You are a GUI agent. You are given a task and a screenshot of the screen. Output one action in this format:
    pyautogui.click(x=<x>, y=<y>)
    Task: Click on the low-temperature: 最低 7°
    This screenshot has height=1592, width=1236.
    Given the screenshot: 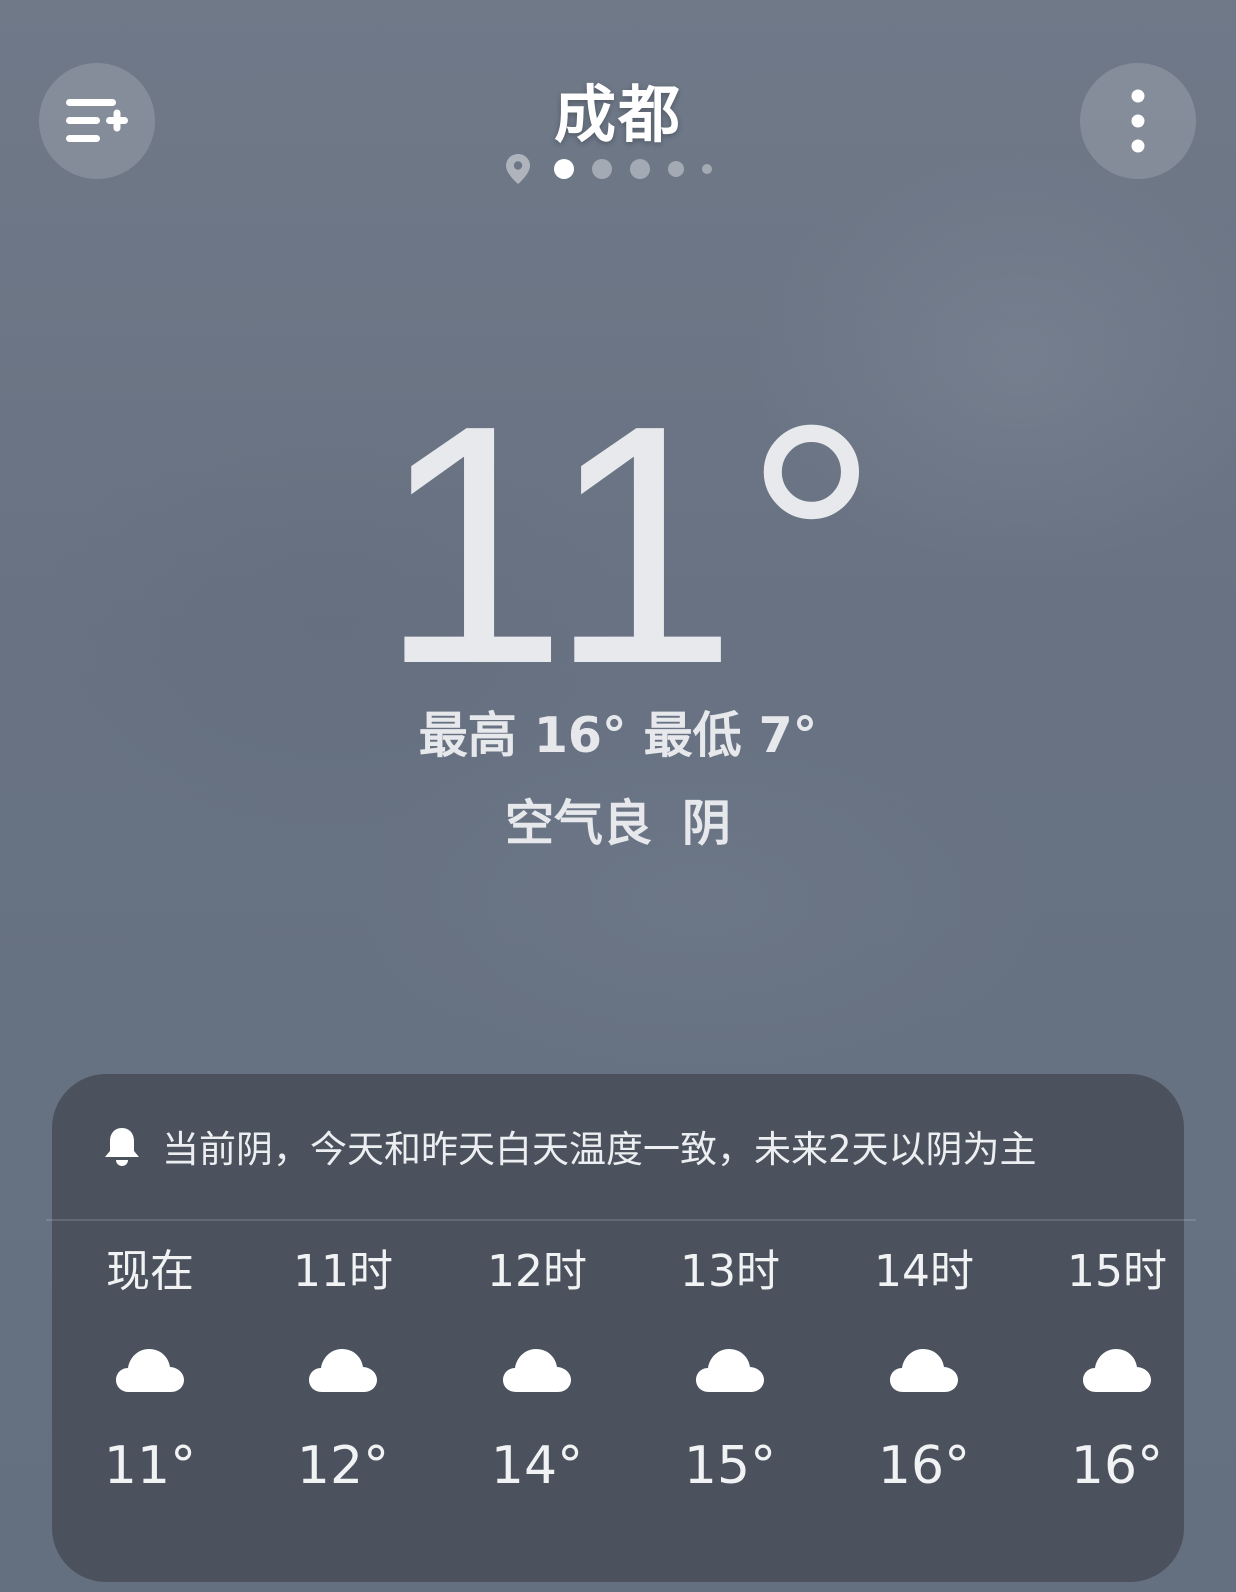 What is the action you would take?
    pyautogui.click(x=730, y=735)
    